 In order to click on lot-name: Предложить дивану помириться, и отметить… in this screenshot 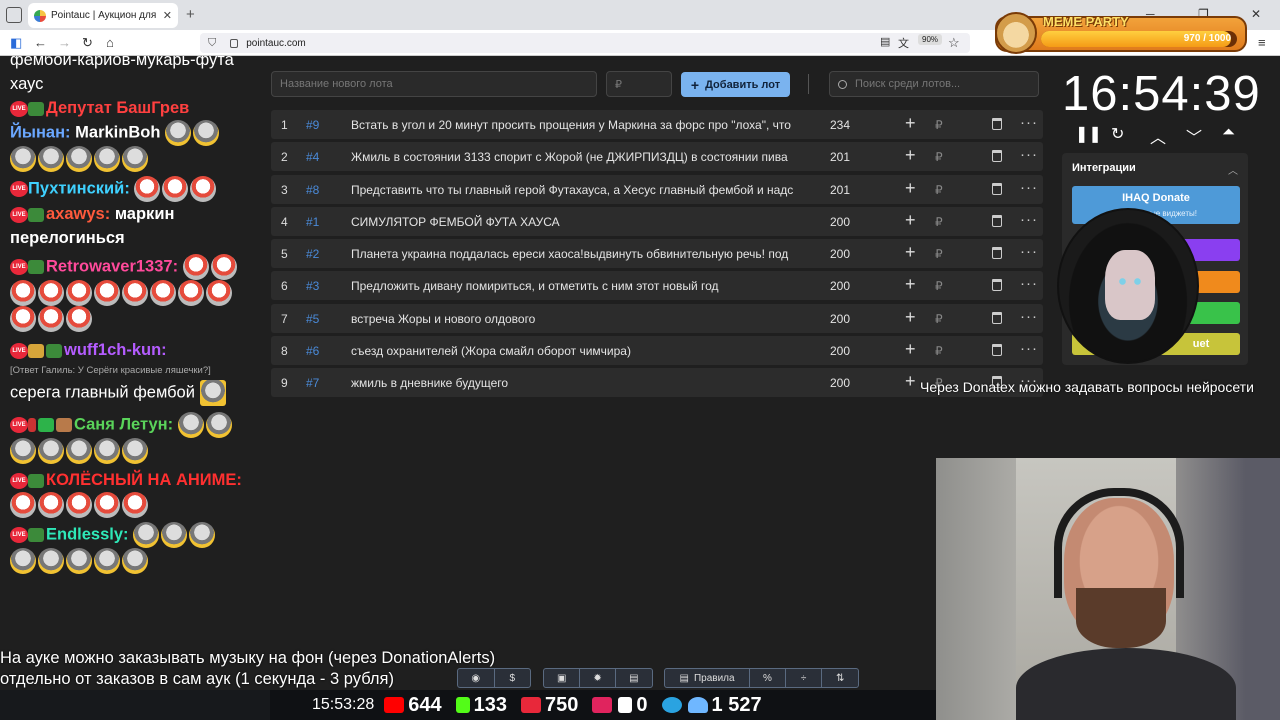, I will do `click(576, 286)`.